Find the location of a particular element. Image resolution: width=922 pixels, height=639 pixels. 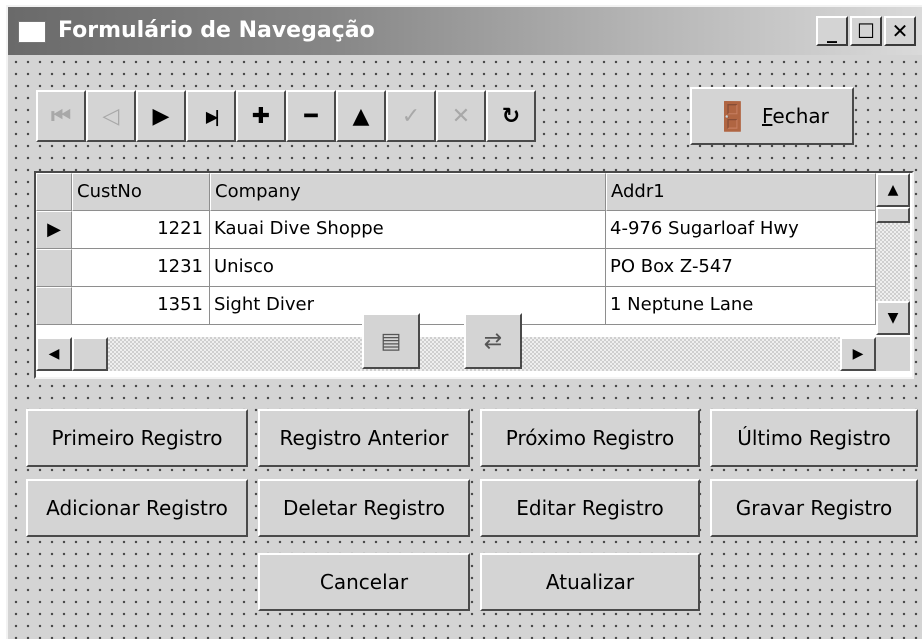

close-button: ✕ is located at coordinates (900, 31).